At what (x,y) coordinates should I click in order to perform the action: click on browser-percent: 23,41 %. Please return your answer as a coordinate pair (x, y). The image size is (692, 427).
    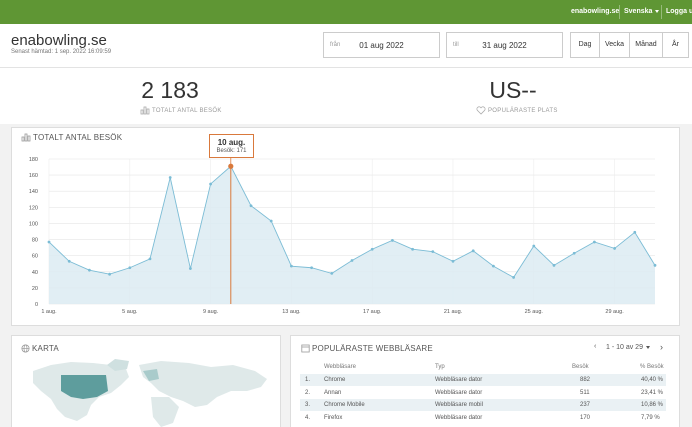
    Looking at the image, I should click on (652, 393).